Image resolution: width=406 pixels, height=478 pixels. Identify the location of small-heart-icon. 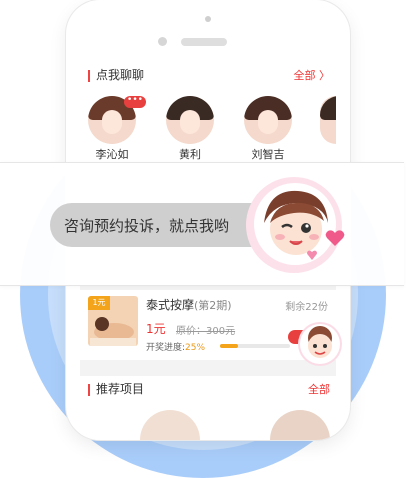
(312, 255).